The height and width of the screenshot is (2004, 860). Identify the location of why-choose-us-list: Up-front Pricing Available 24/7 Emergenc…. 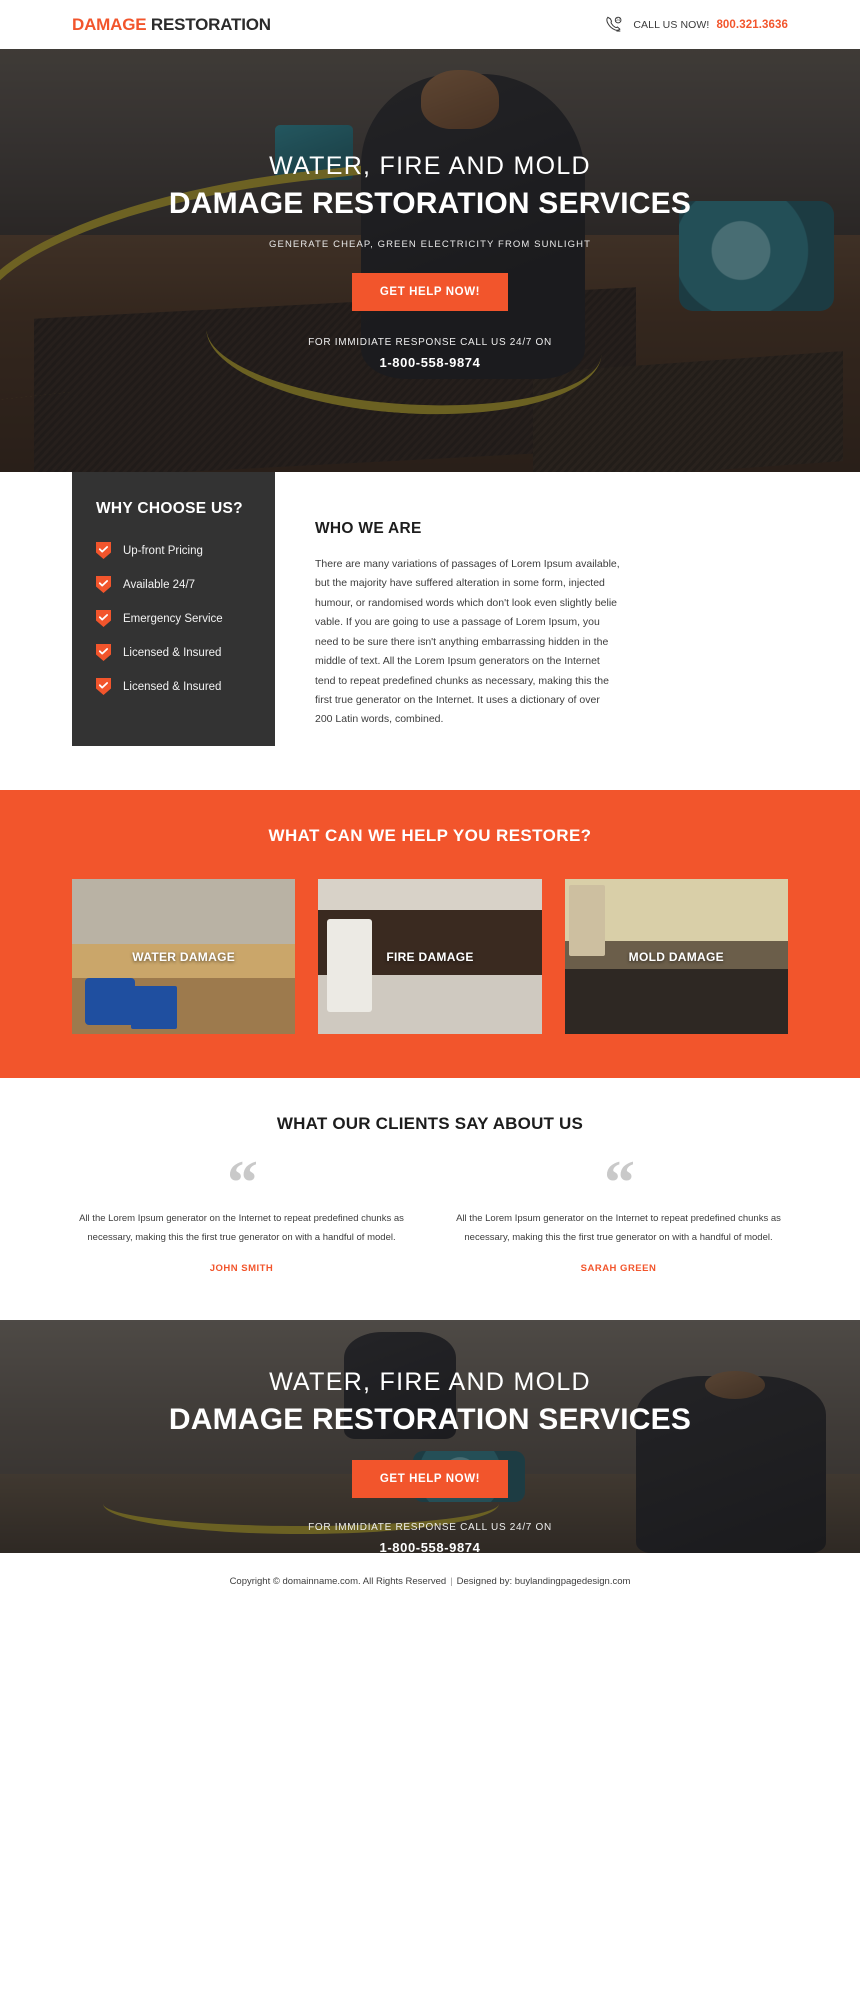
(173, 618).